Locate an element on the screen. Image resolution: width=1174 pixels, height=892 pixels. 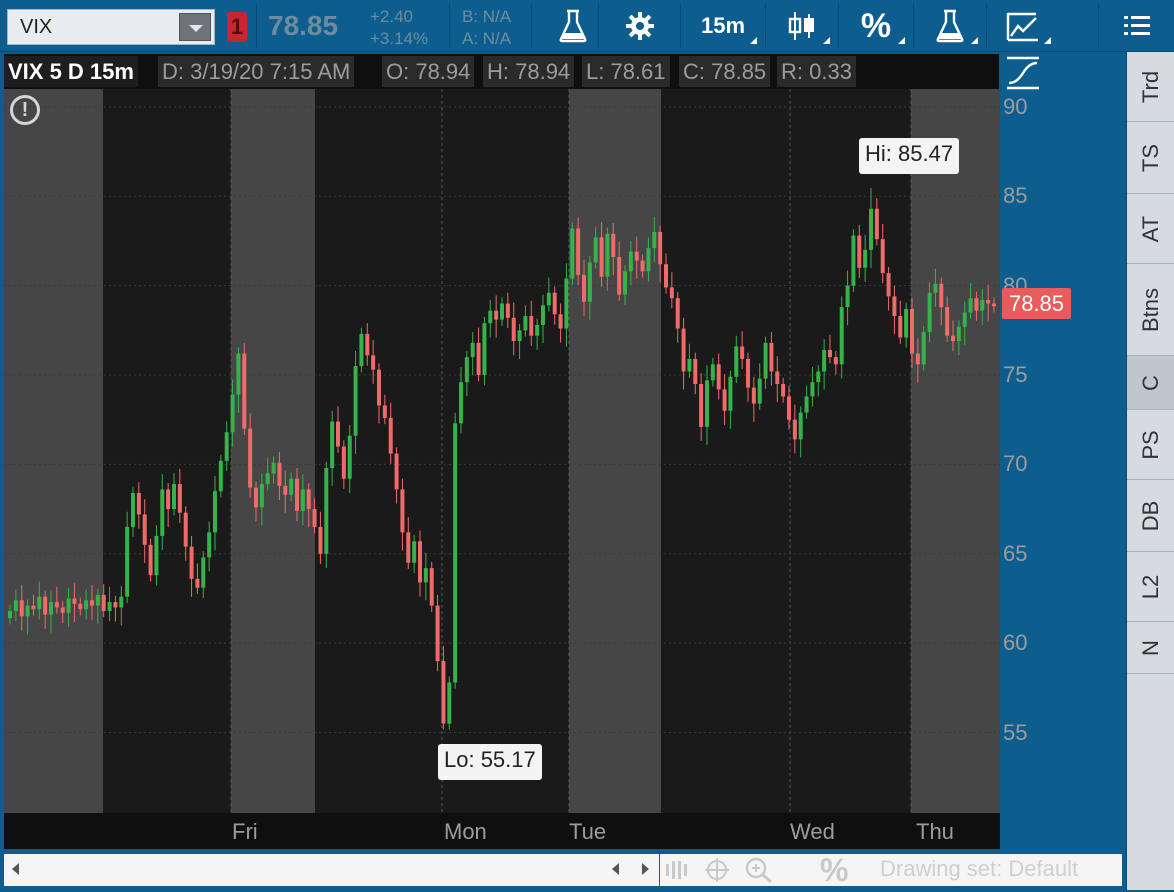
scroll-right-arrow-icon is located at coordinates (645, 869).